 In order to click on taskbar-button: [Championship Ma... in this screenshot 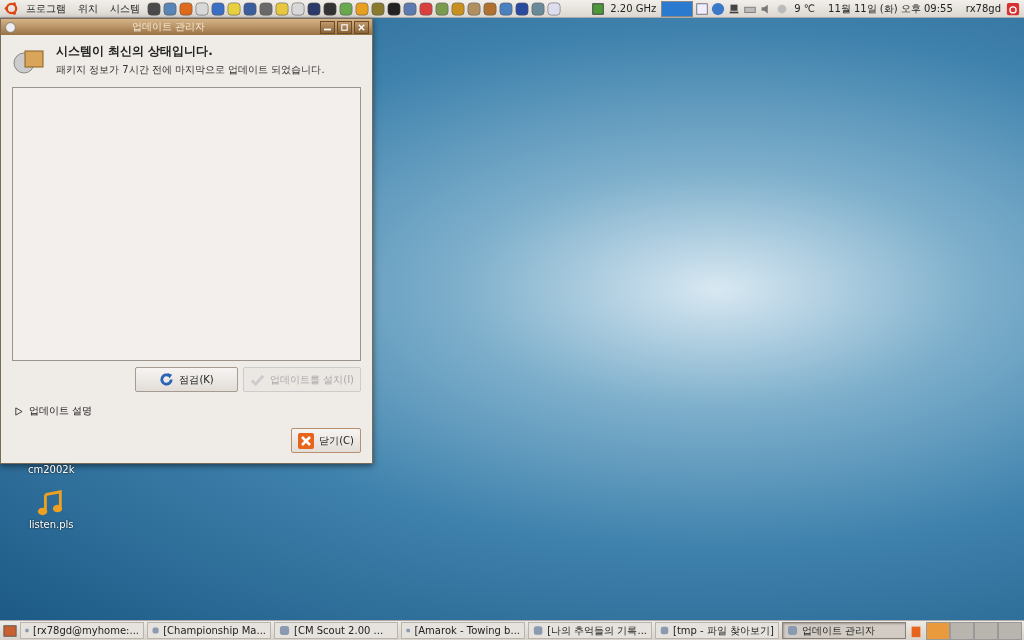, I will do `click(209, 630)`.